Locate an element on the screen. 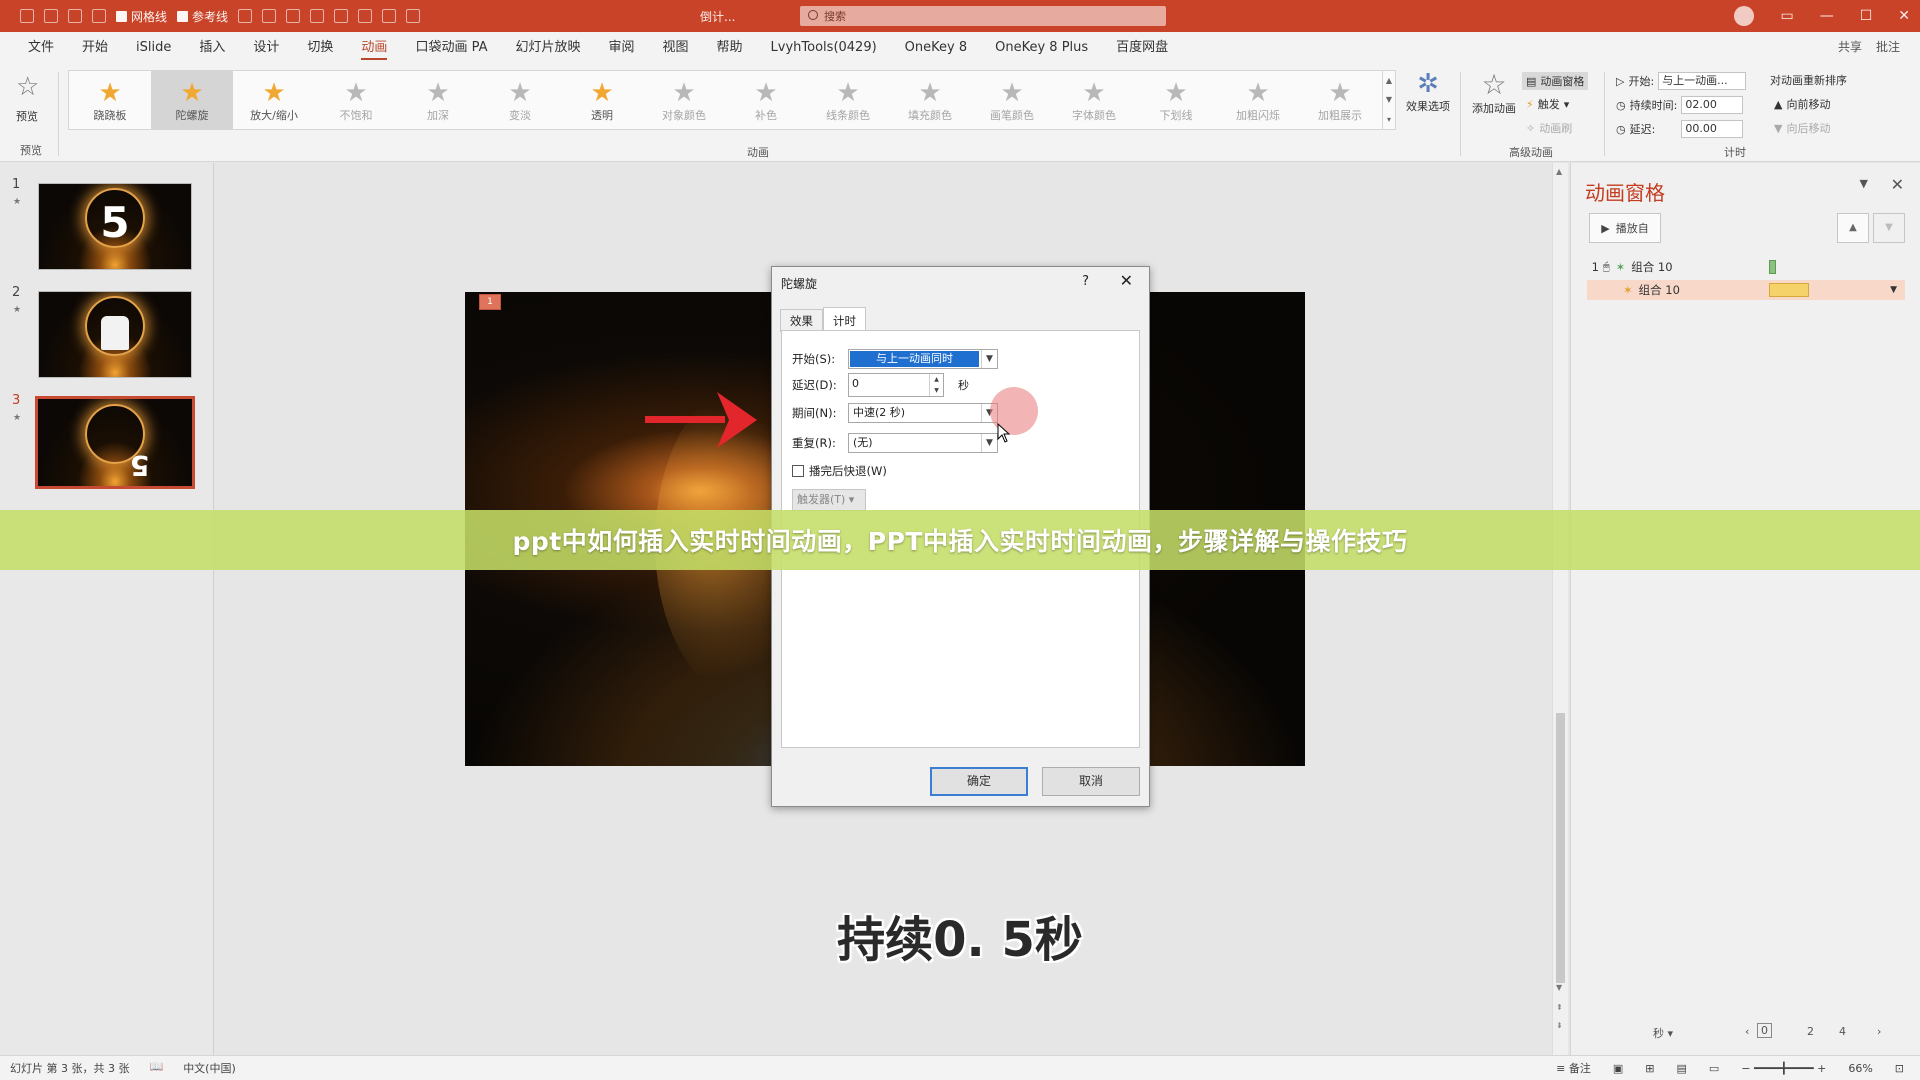  gallery-down-icon: ▼ is located at coordinates (1389, 99).